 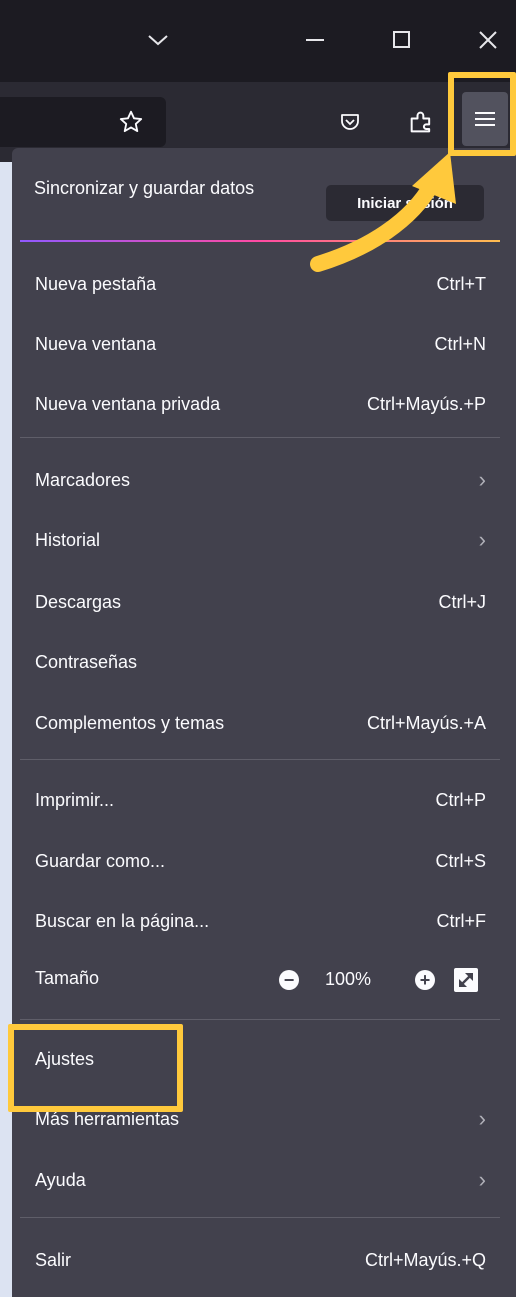 What do you see at coordinates (264, 662) in the screenshot?
I see `menu-item-passwords: Contraseñas` at bounding box center [264, 662].